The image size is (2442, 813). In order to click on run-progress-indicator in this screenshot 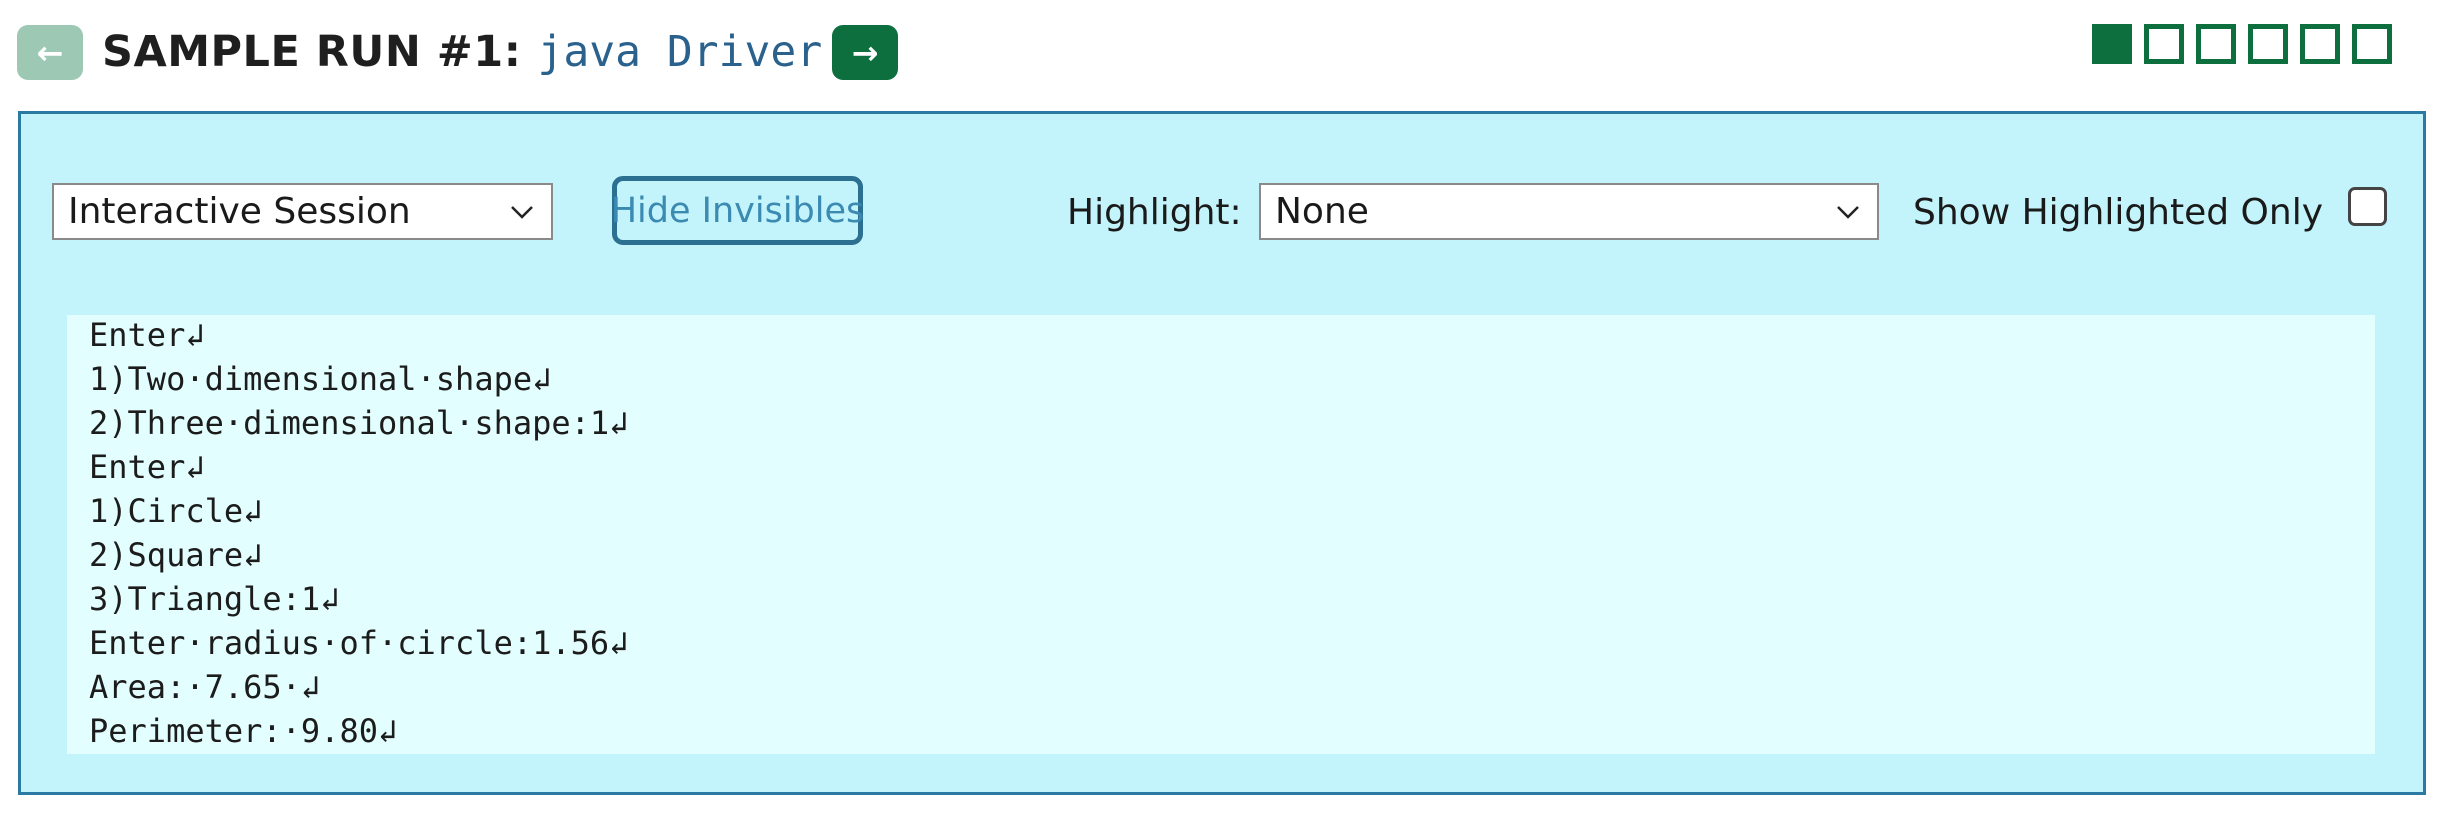, I will do `click(2242, 44)`.